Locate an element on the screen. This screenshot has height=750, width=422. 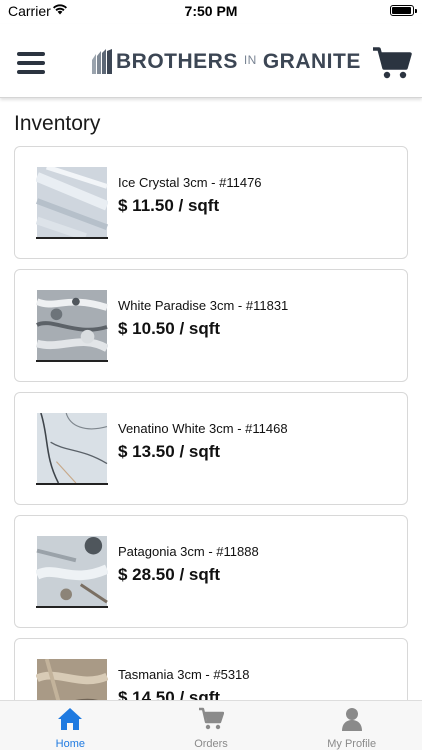
tab-label: Orders is located at coordinates (211, 744).